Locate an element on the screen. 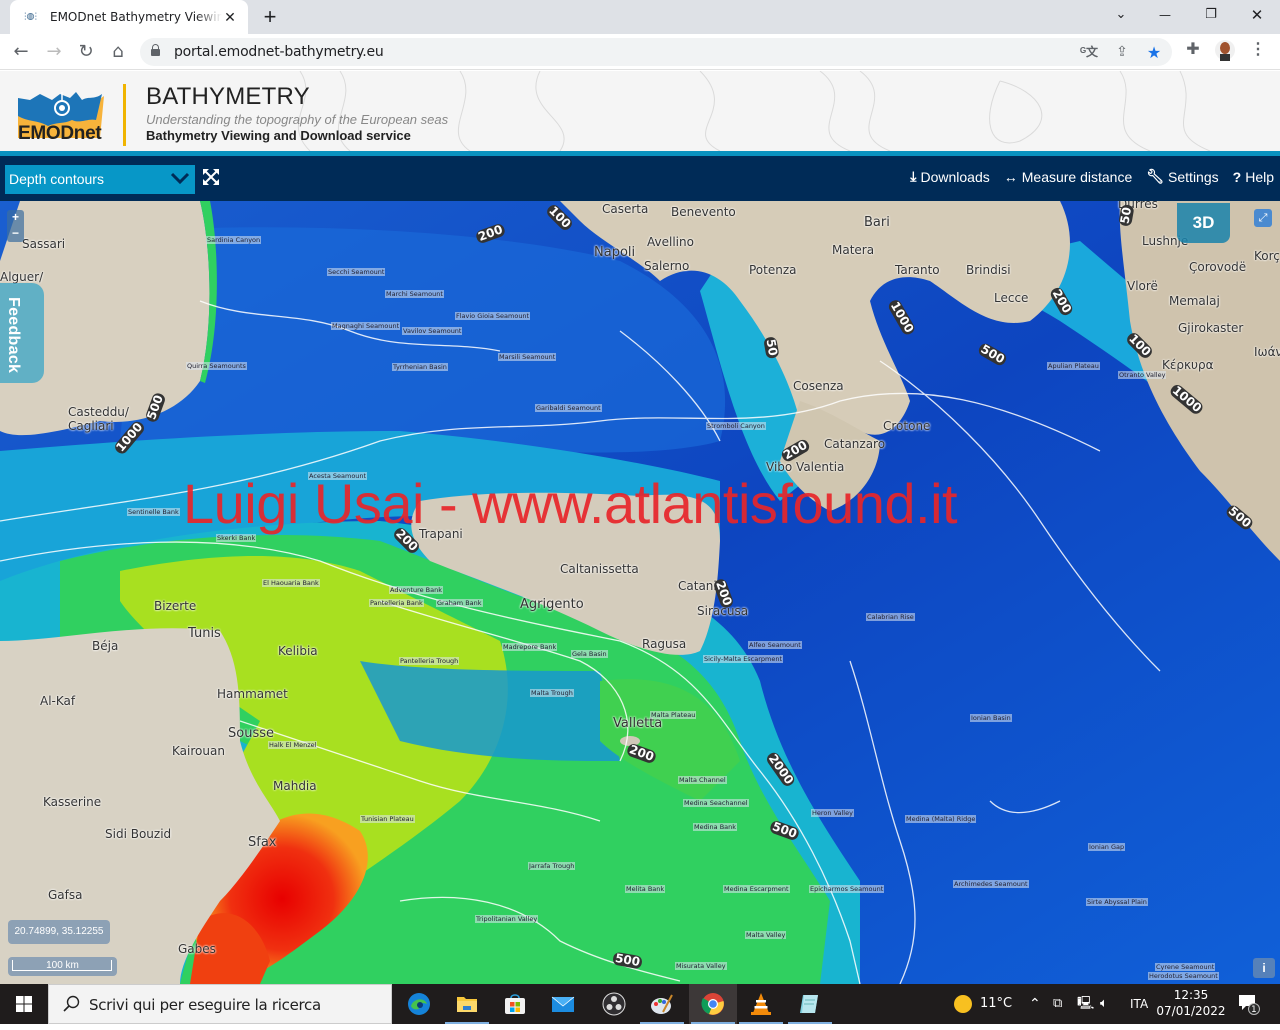  reload-button: ↻ is located at coordinates (86, 52).